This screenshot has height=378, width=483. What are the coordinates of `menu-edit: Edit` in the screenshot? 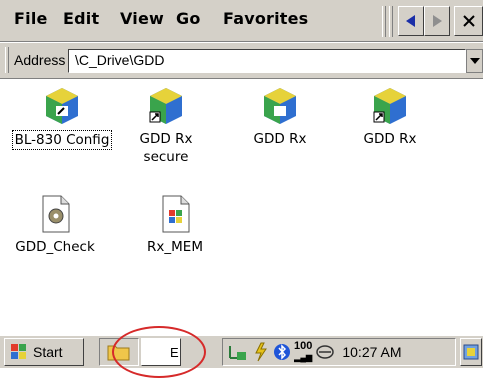 It's located at (81, 21).